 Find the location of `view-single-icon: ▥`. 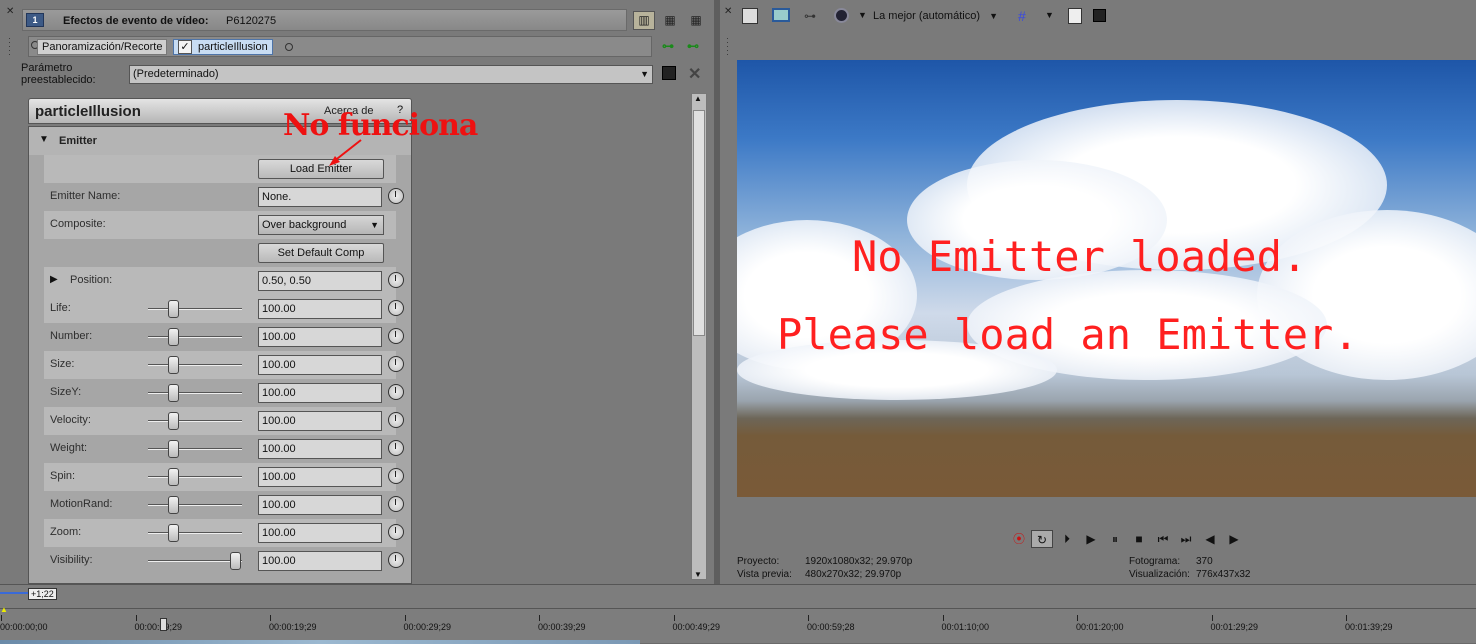

view-single-icon: ▥ is located at coordinates (644, 20).